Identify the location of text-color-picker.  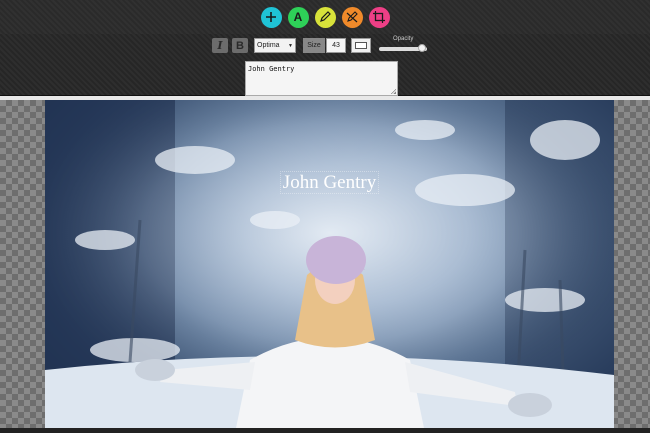
(361, 45).